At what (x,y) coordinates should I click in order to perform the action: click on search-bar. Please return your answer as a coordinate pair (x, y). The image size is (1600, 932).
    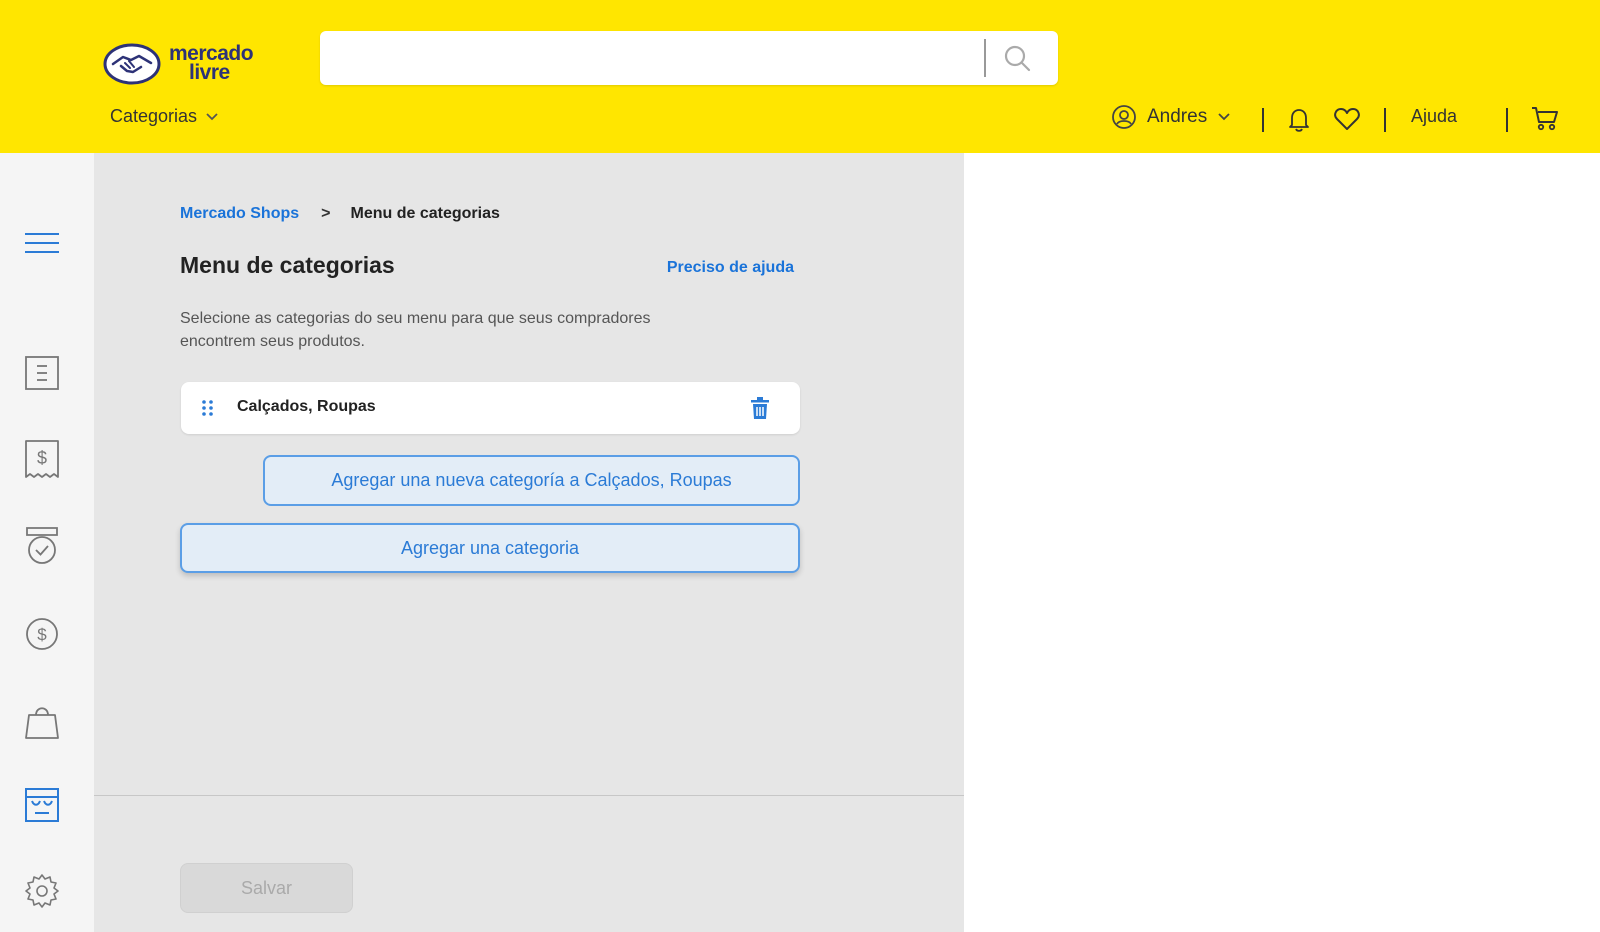
    Looking at the image, I should click on (689, 58).